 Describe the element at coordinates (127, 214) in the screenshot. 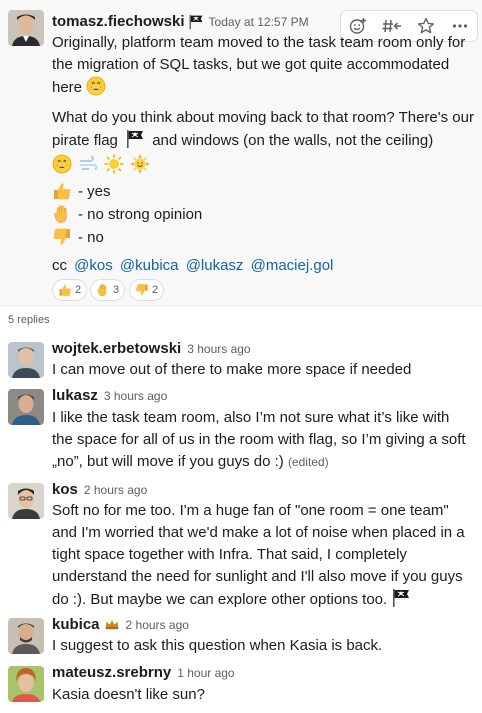

I see `vote-option: - no strong opinion` at that location.